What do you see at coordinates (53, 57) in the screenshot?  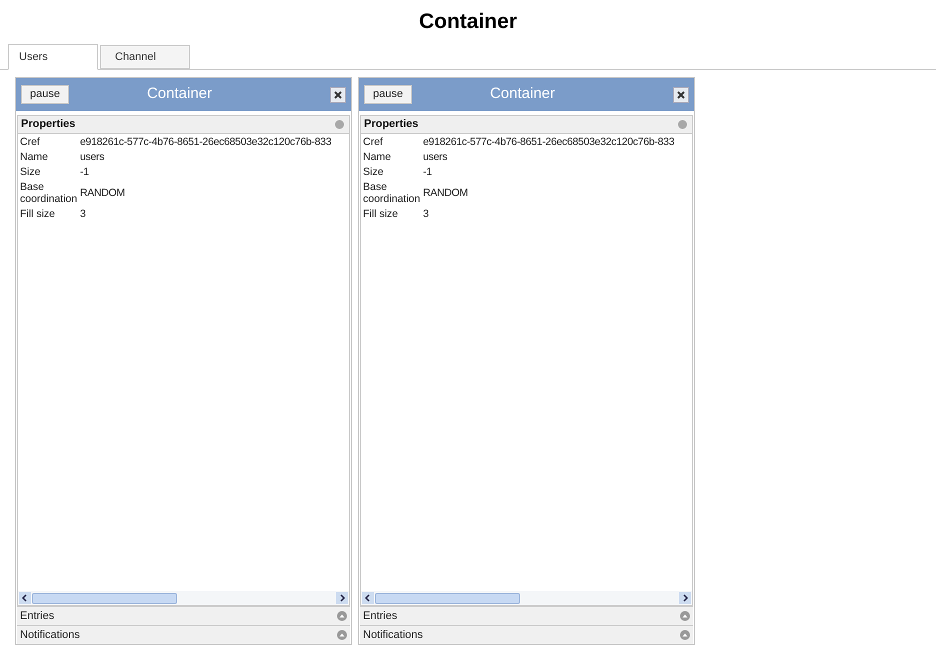 I see `tab: Users` at bounding box center [53, 57].